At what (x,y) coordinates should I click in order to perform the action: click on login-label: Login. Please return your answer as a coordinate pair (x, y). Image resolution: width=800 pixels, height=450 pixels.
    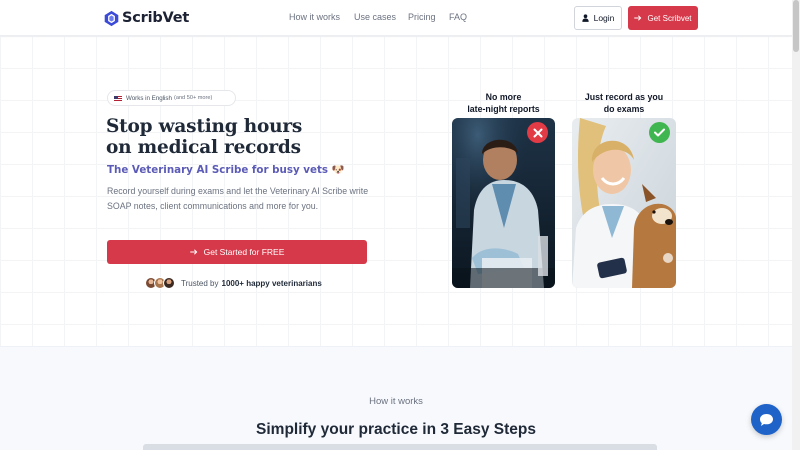
    Looking at the image, I should click on (604, 18).